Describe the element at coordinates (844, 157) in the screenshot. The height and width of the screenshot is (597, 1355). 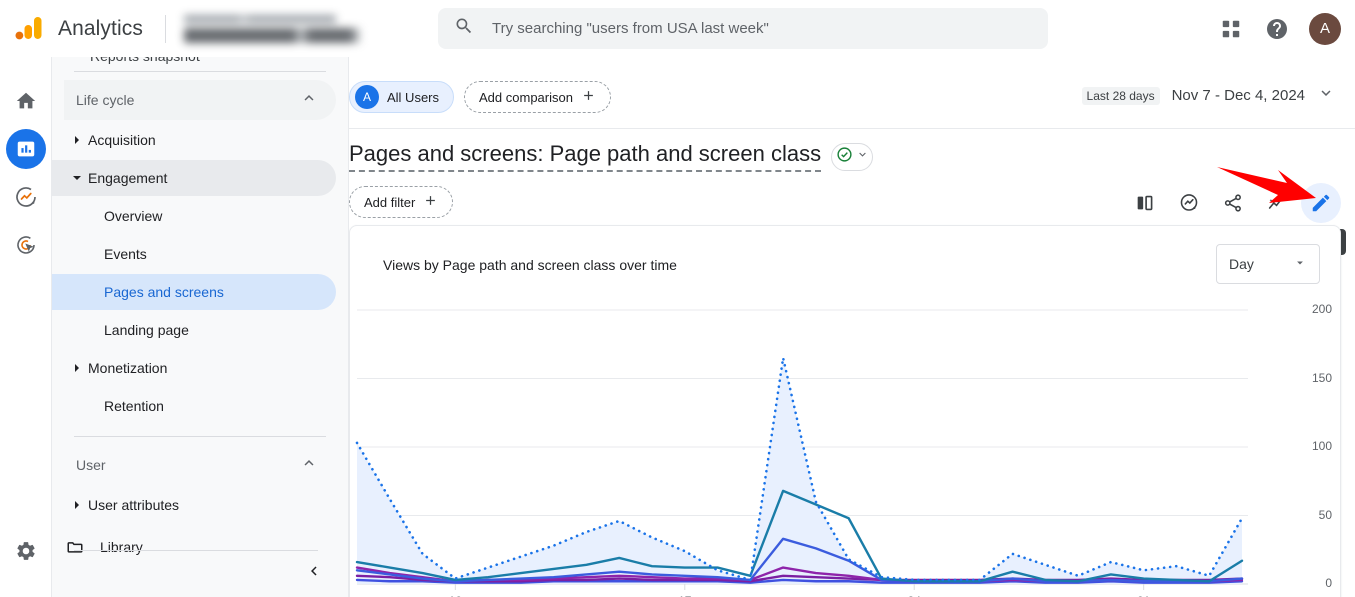
I see `check-circle-icon` at that location.